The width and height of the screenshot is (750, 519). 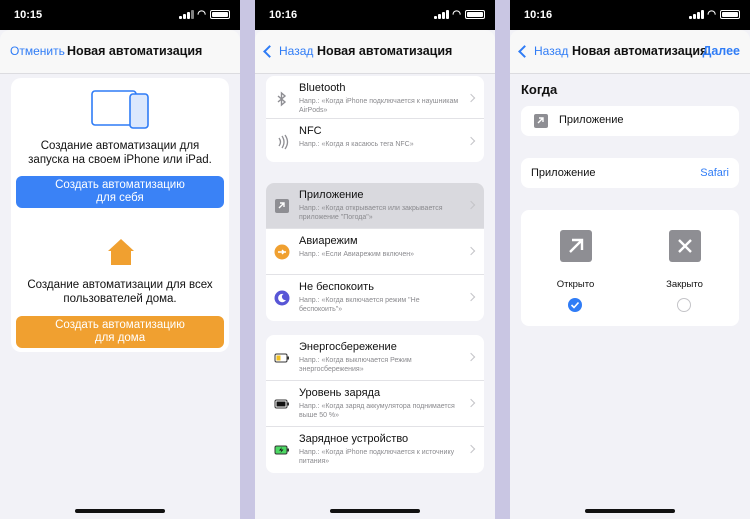 What do you see at coordinates (684, 284) in the screenshot?
I see `option-label: Закрыто` at bounding box center [684, 284].